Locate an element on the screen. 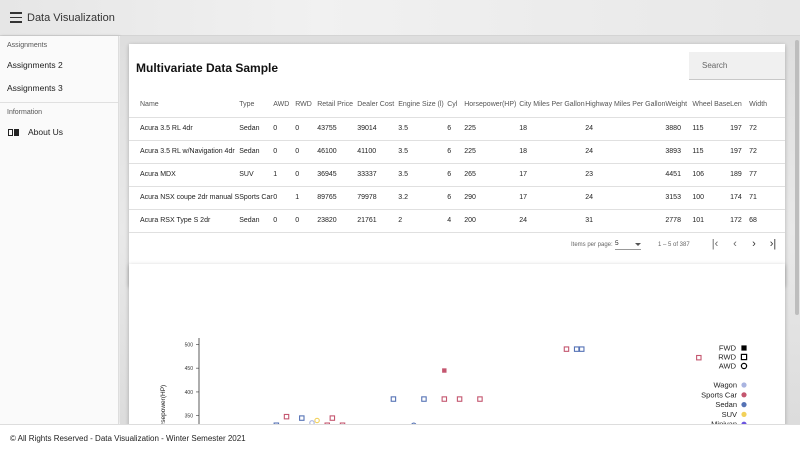 This screenshot has width=800, height=454. table-cell: 89765 is located at coordinates (337, 198).